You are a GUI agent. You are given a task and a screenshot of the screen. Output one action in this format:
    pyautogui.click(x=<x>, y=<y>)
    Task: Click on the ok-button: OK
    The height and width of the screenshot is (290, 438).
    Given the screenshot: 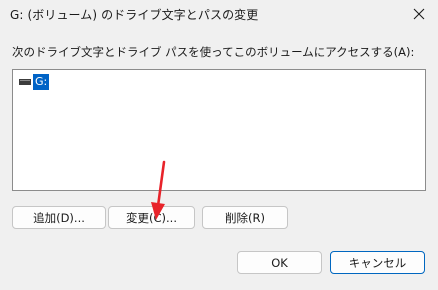 What is the action you would take?
    pyautogui.click(x=279, y=262)
    